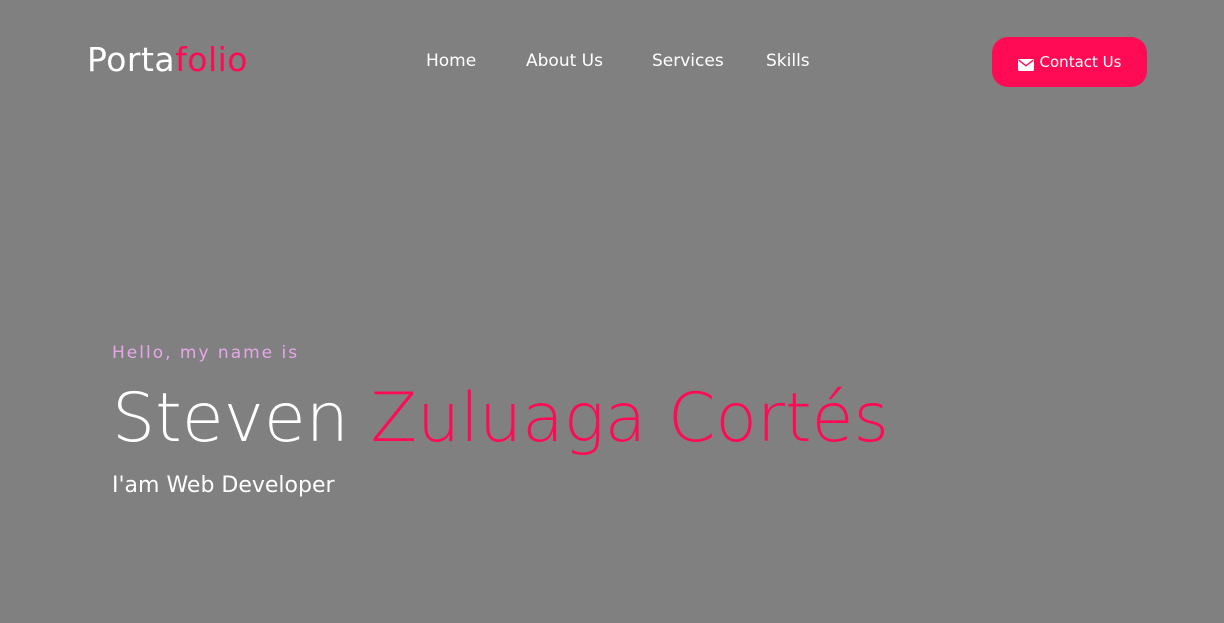 Image resolution: width=1224 pixels, height=623 pixels. I want to click on hero-last-name: Zuluaga Cortés, so click(629, 418).